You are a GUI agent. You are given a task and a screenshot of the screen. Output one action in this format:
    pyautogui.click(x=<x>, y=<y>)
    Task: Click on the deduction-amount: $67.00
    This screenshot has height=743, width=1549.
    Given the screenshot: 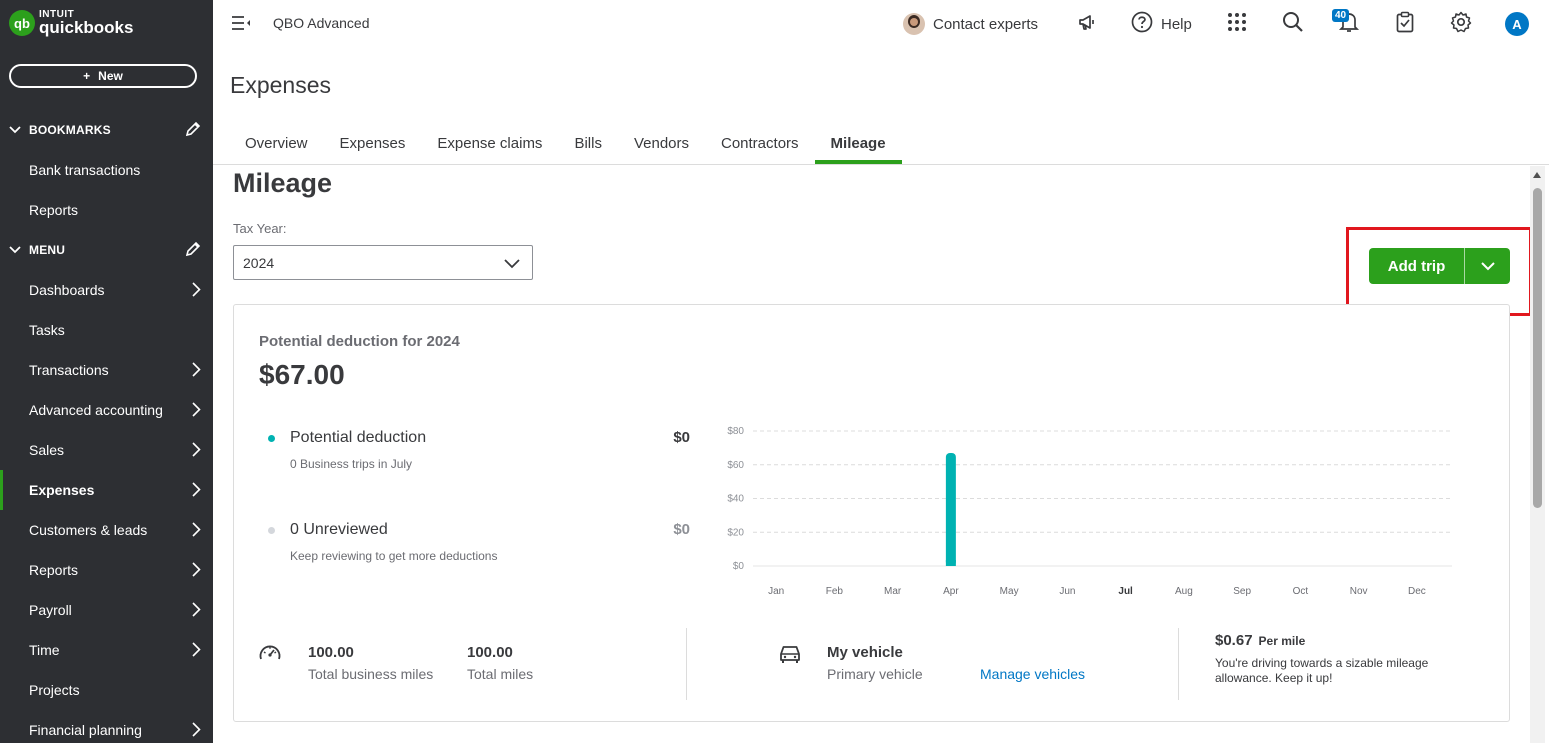 What is the action you would take?
    pyautogui.click(x=302, y=374)
    